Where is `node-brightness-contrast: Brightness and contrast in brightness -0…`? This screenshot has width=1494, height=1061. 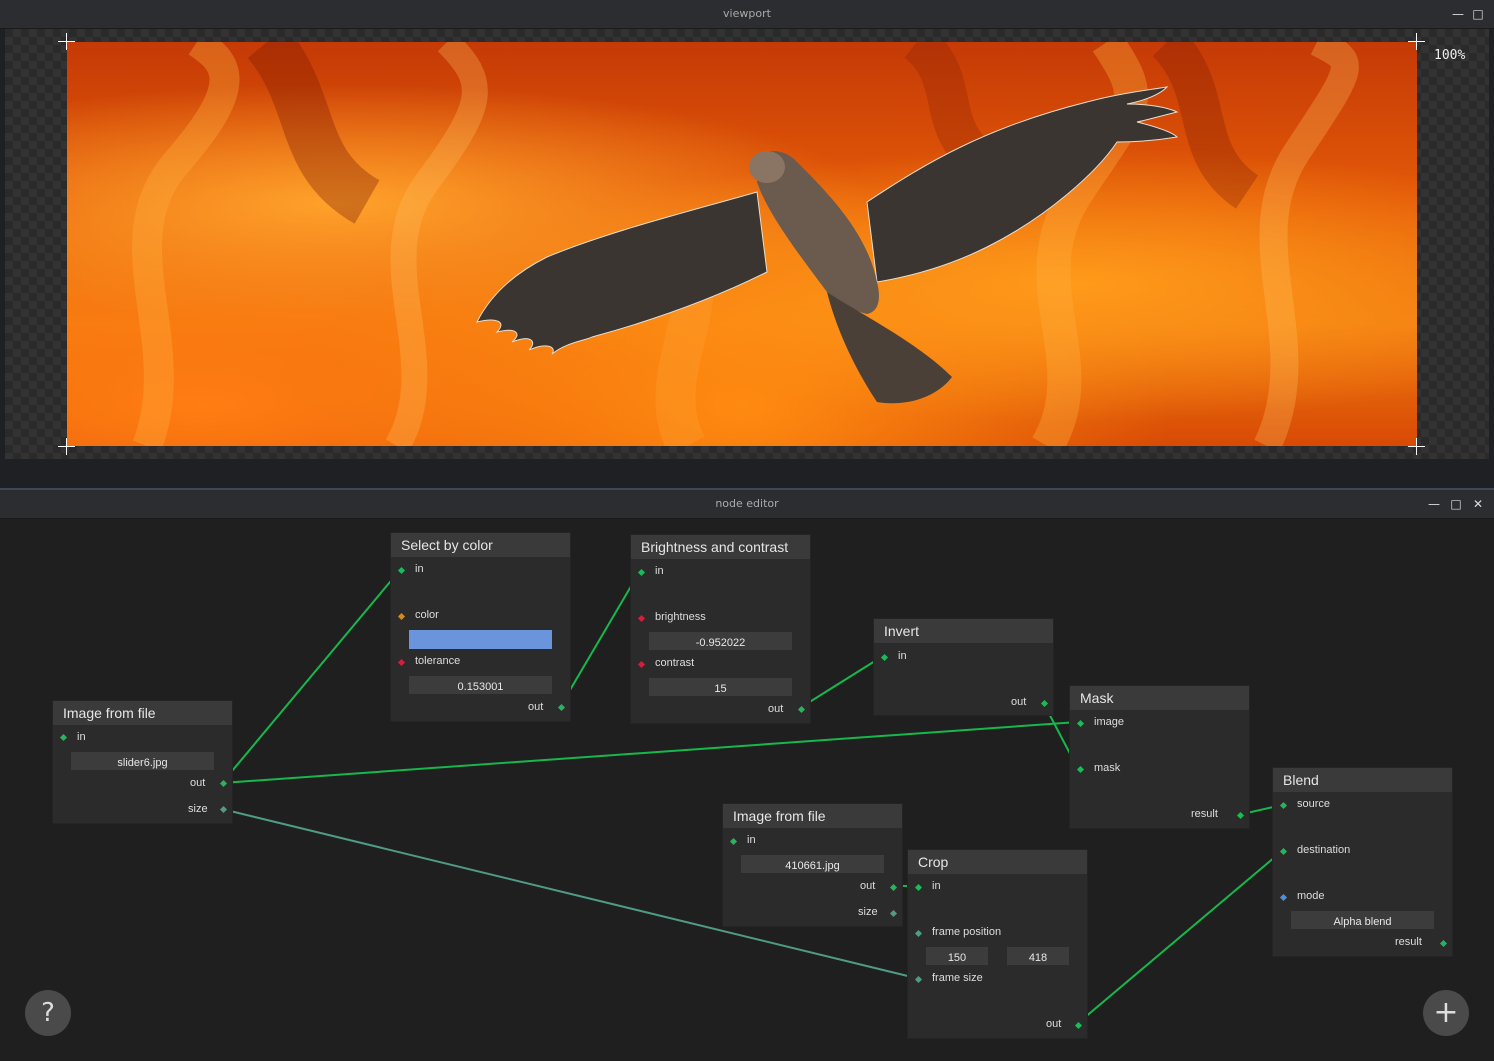
node-brightness-contrast: Brightness and contrast in brightness -0… is located at coordinates (720, 629).